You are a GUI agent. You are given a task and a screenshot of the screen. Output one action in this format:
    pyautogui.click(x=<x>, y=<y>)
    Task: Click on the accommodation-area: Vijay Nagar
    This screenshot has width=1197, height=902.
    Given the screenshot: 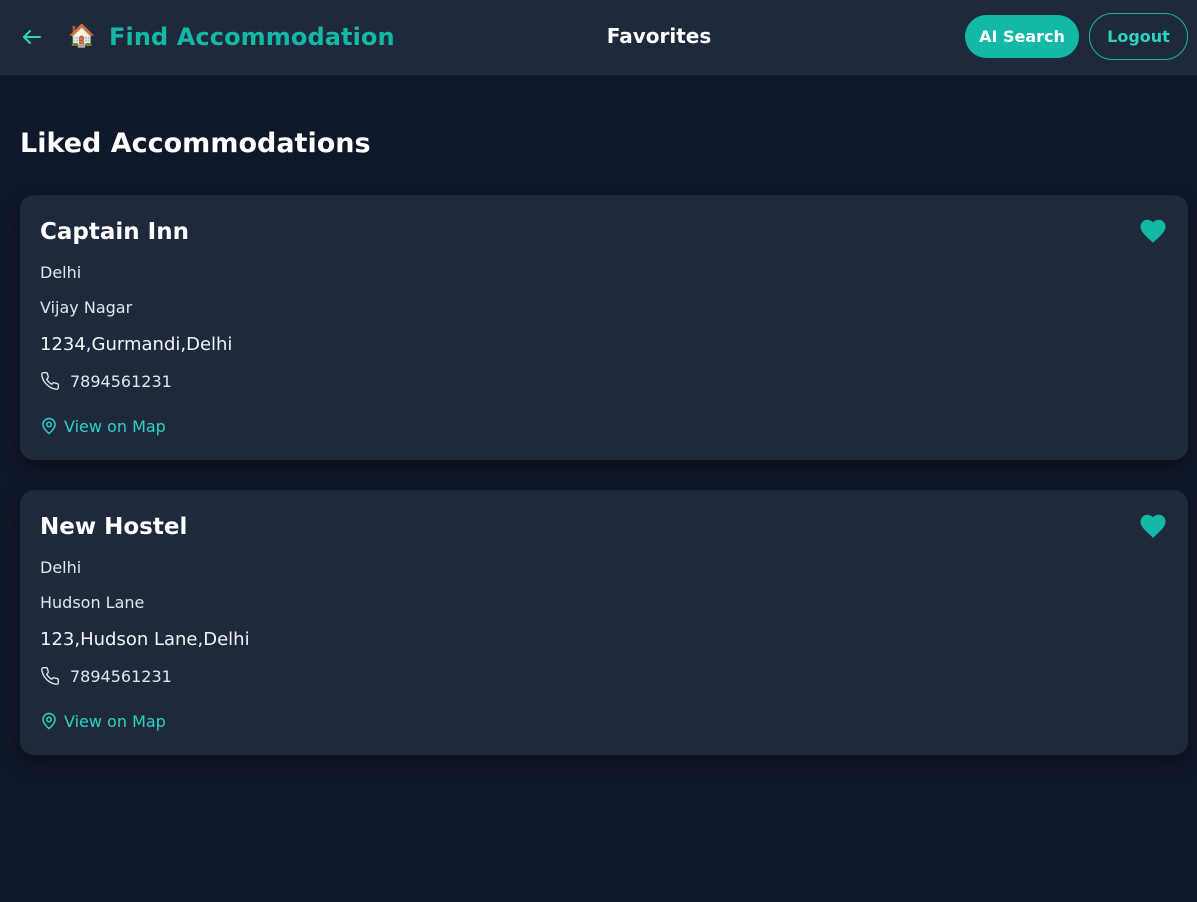 What is the action you would take?
    pyautogui.click(x=86, y=307)
    